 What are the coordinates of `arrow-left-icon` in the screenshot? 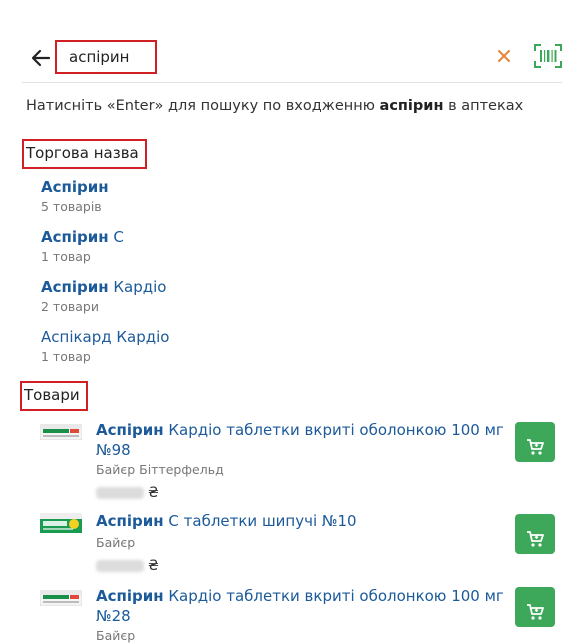 It's located at (41, 58).